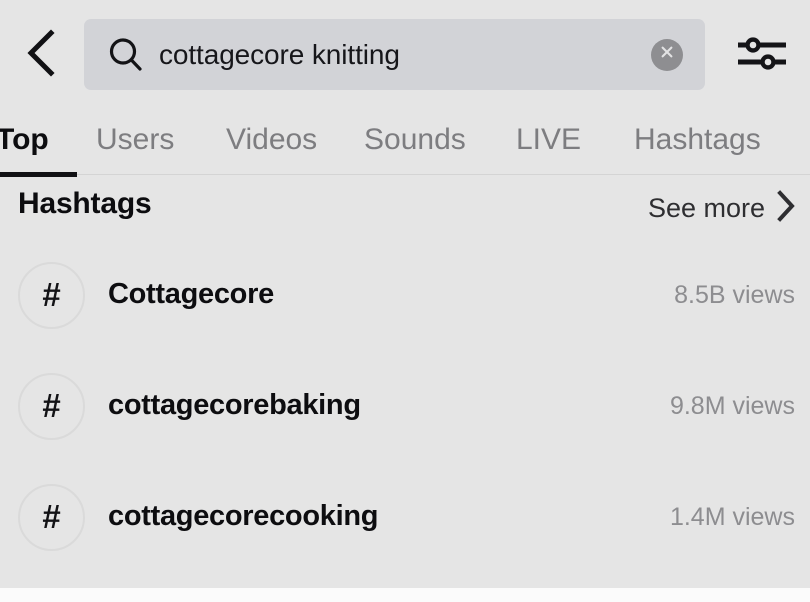  Describe the element at coordinates (548, 140) in the screenshot. I see `tab-live: LIVE` at that location.